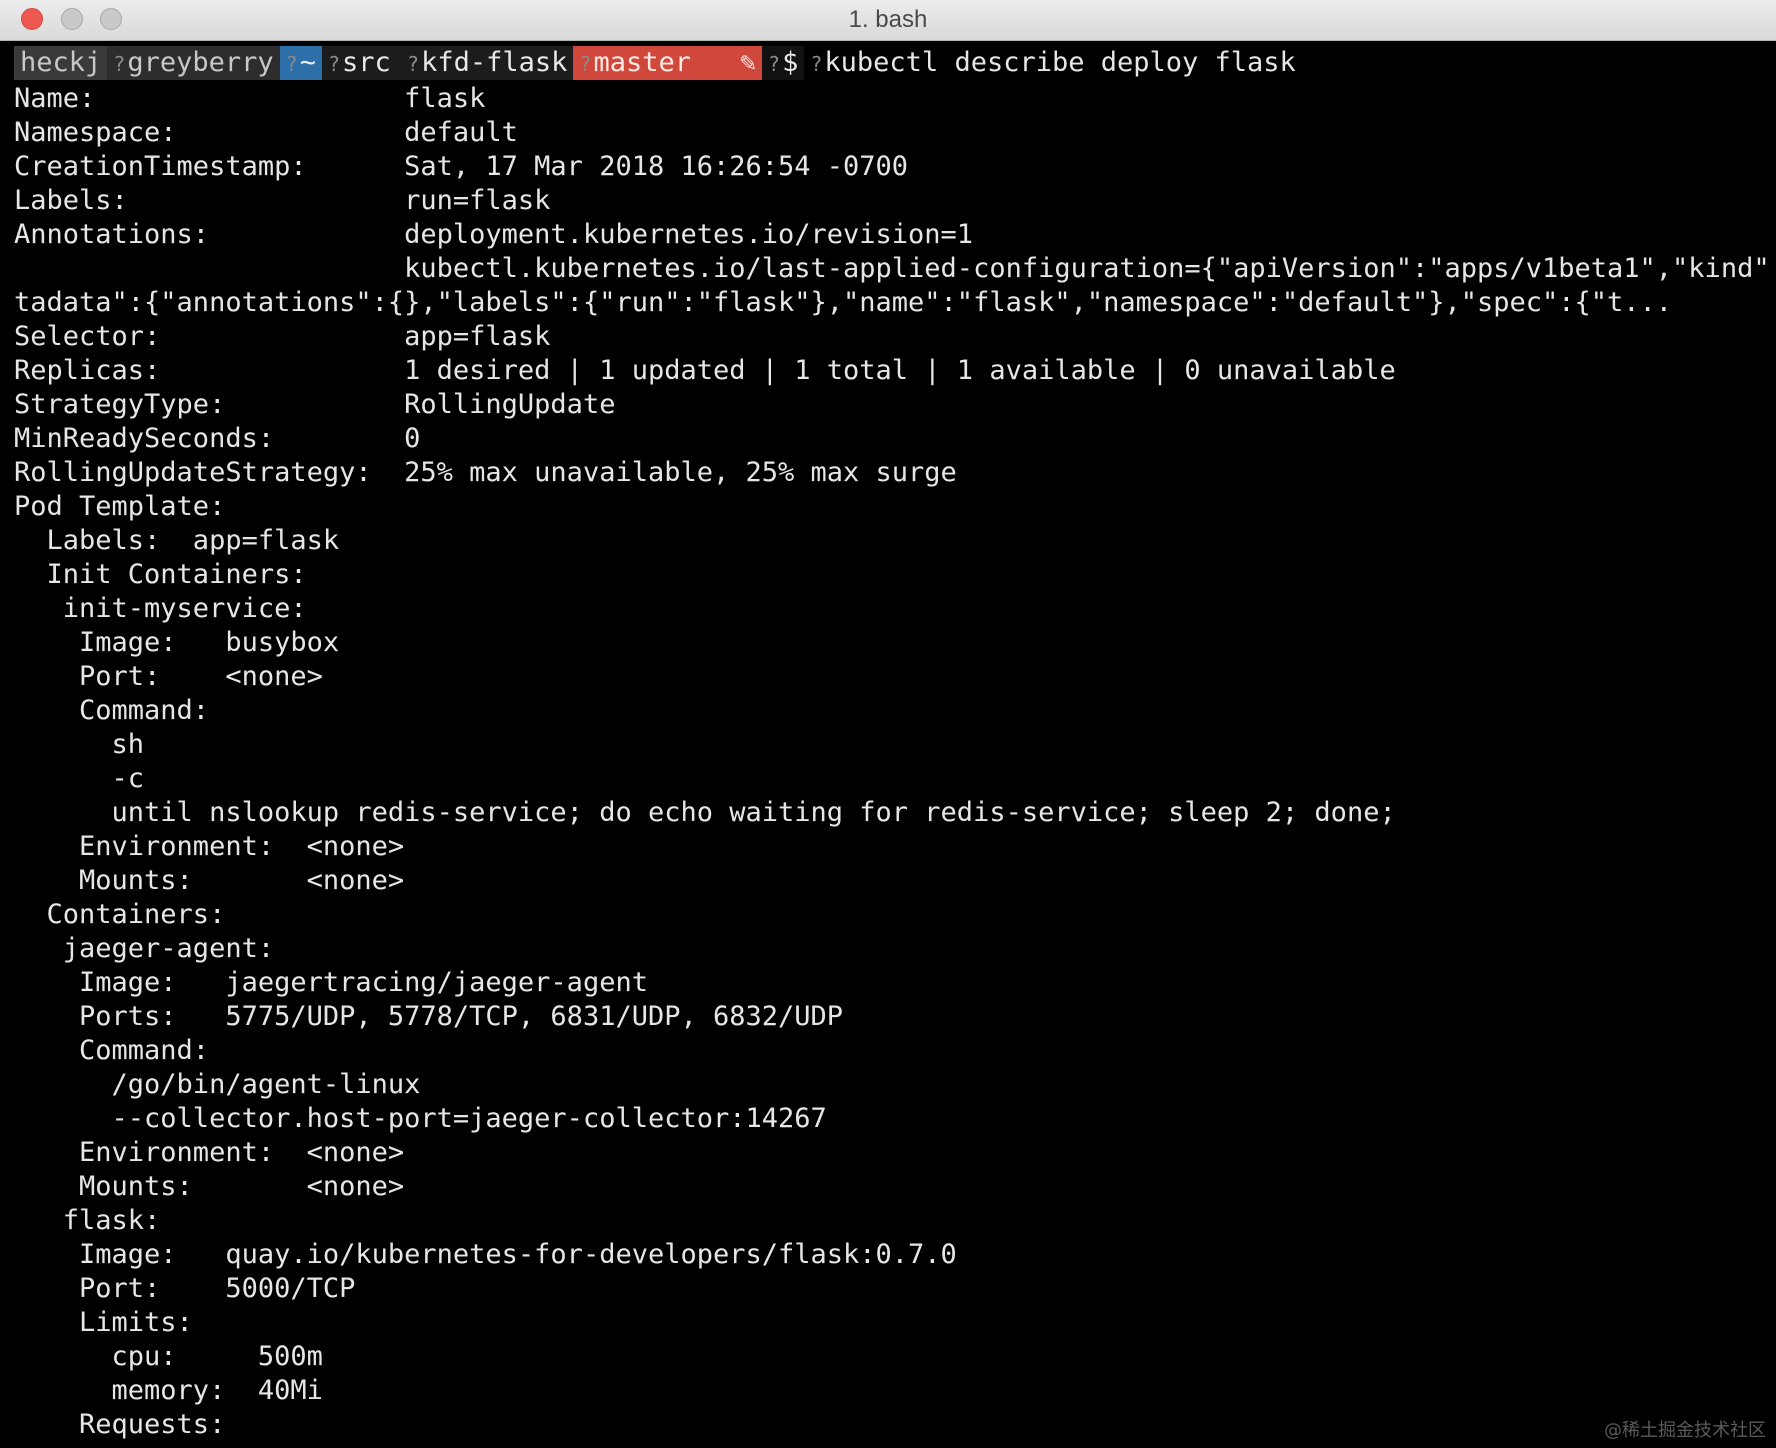 The height and width of the screenshot is (1448, 1776). Describe the element at coordinates (120, 506) in the screenshot. I see `output-line: Pod Template:` at that location.